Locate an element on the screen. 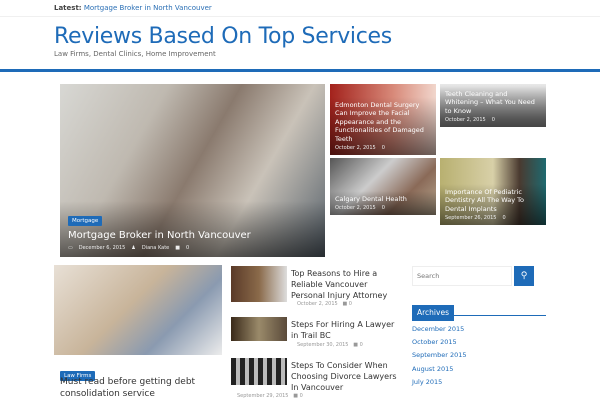 This screenshot has height=400, width=600. user-icon: ♟ is located at coordinates (133, 248).